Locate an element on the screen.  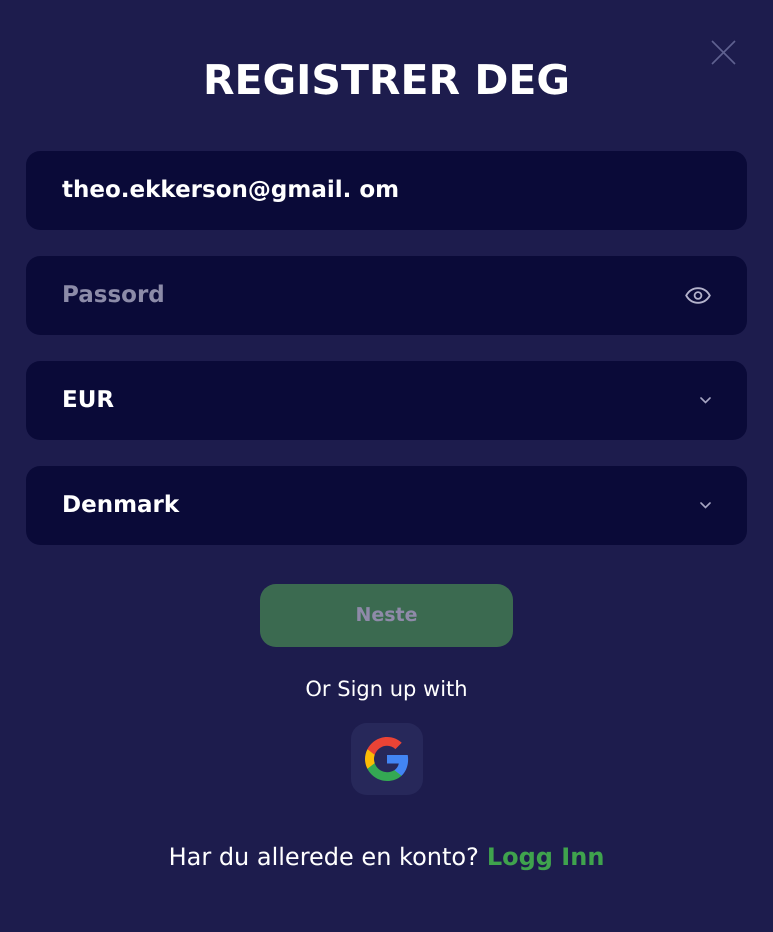
google-logo-icon is located at coordinates (386, 759).